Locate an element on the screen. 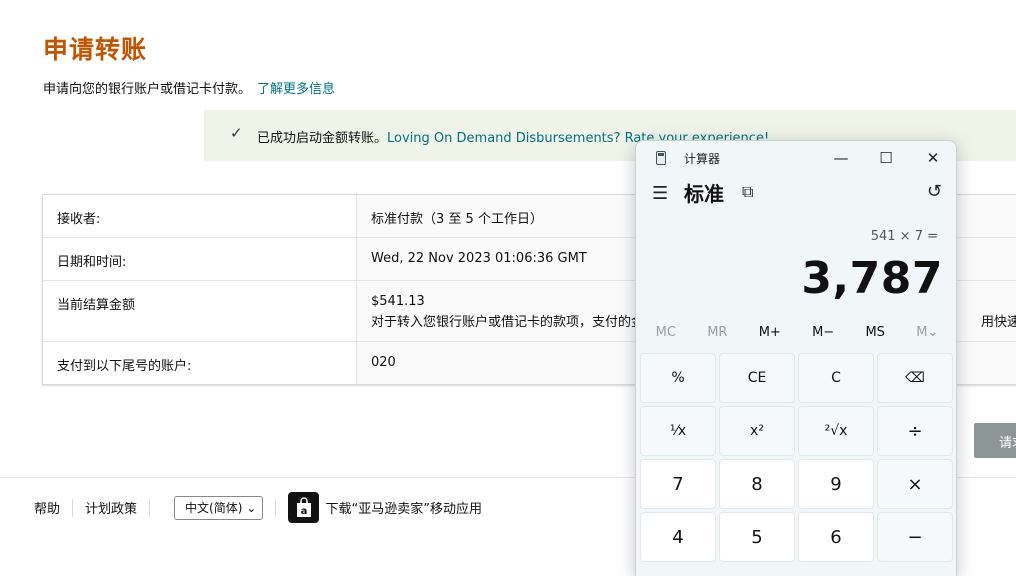  digit-9-key: 9 is located at coordinates (836, 484).